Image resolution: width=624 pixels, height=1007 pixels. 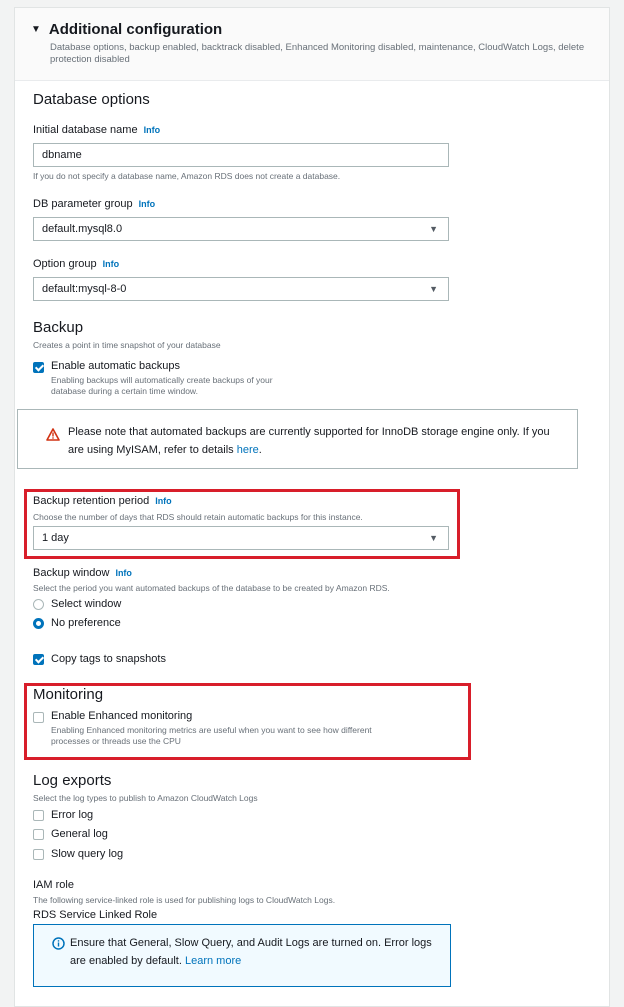 I want to click on caret-down-icon: ▼, so click(x=36, y=29).